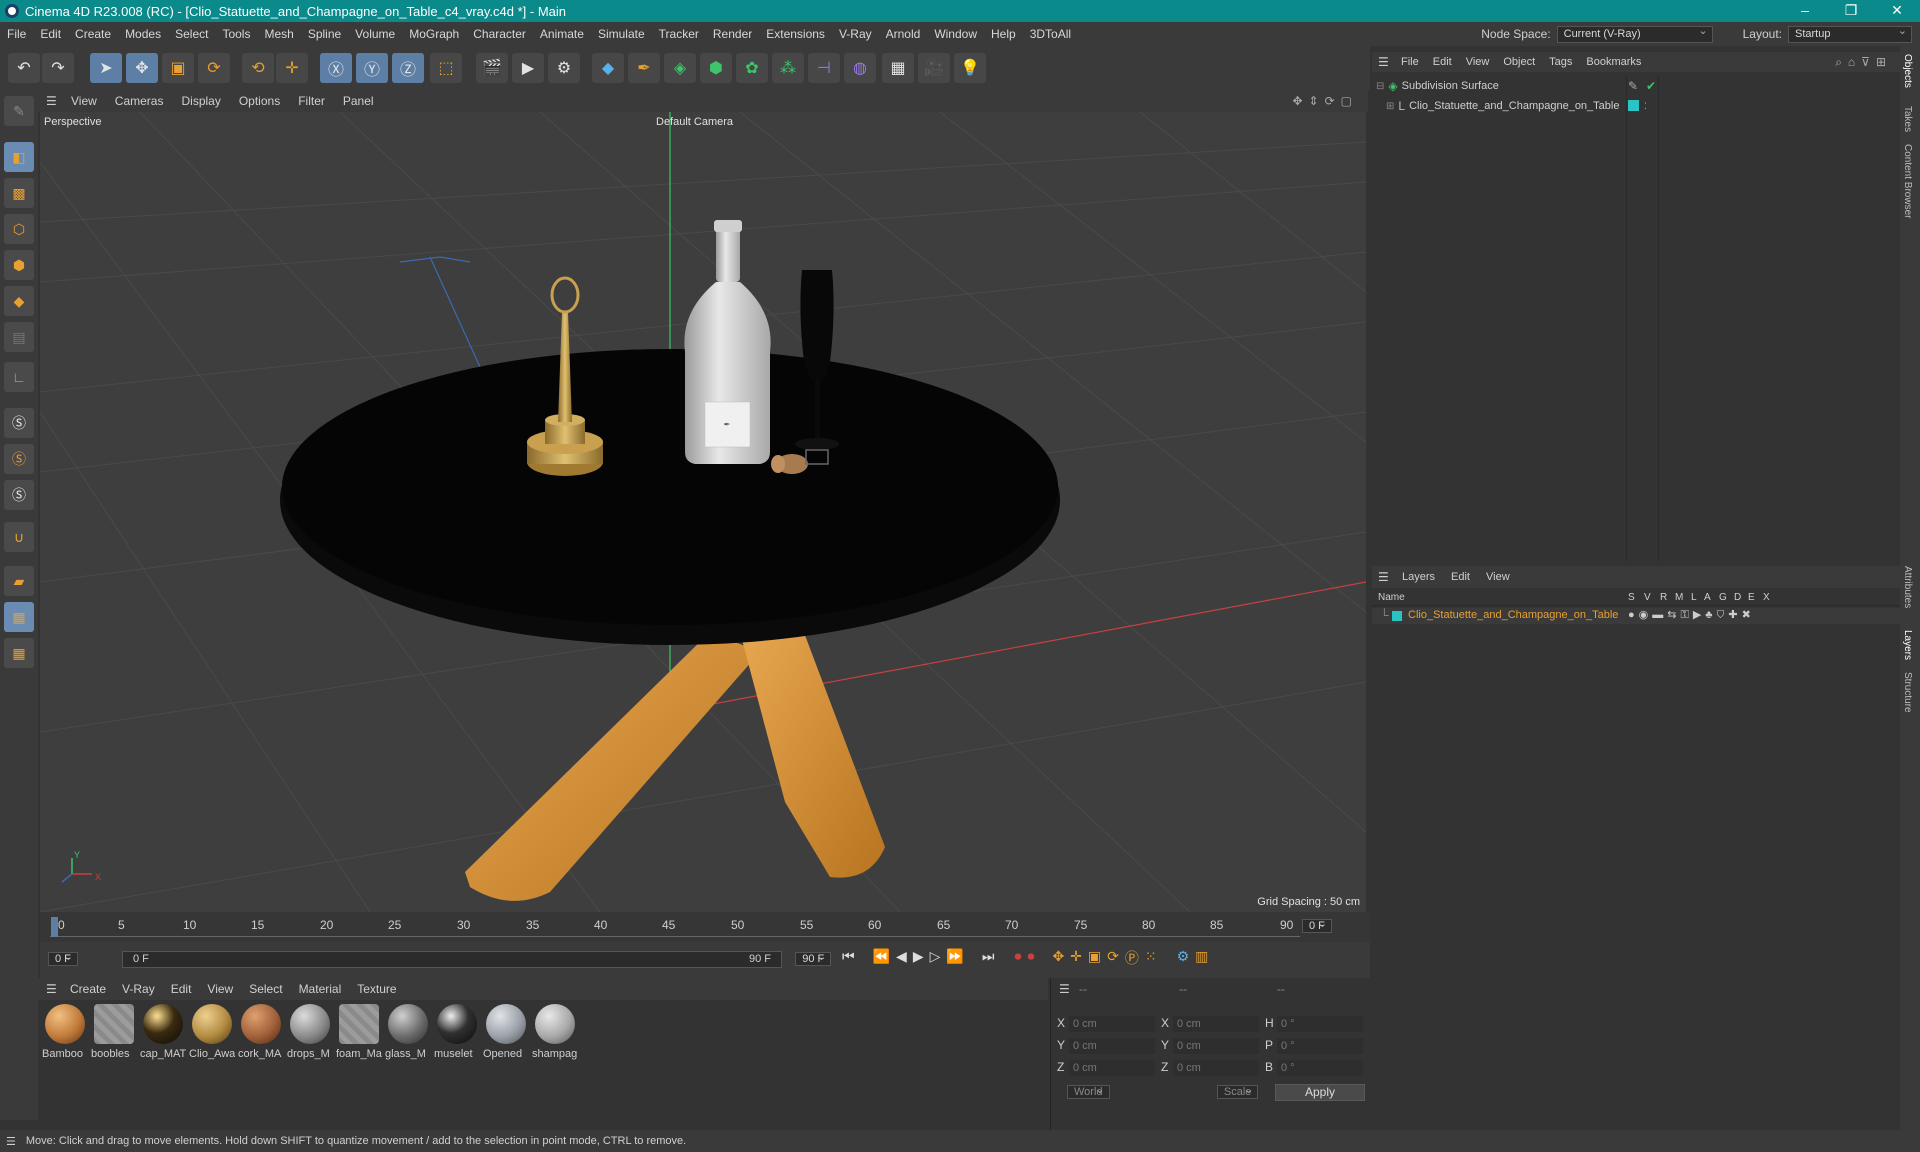 This screenshot has width=1920, height=1152. Describe the element at coordinates (732, 34) in the screenshot. I see `menu-render: Render` at that location.